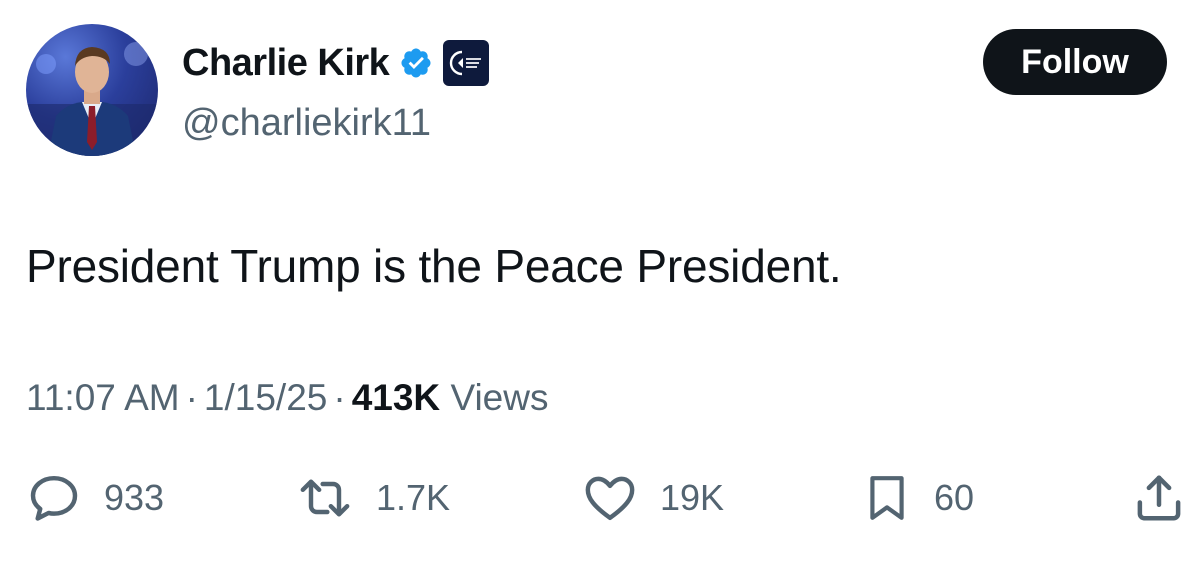 This screenshot has height=572, width=1200. What do you see at coordinates (396, 397) in the screenshot?
I see `views-count: 413K` at bounding box center [396, 397].